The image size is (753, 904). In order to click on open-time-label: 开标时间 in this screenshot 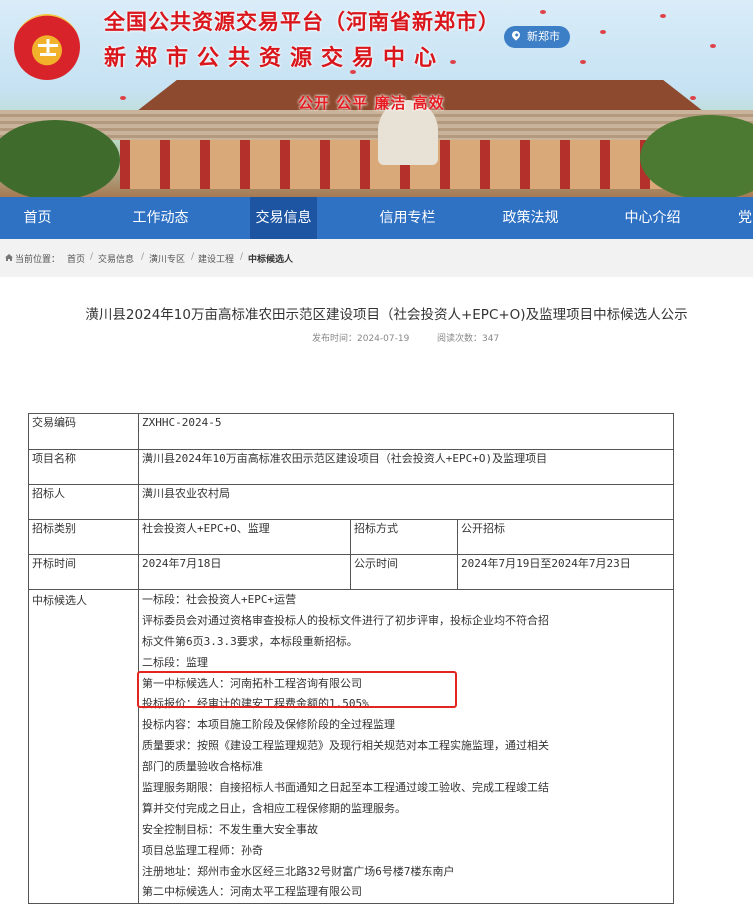, I will do `click(83, 572)`.